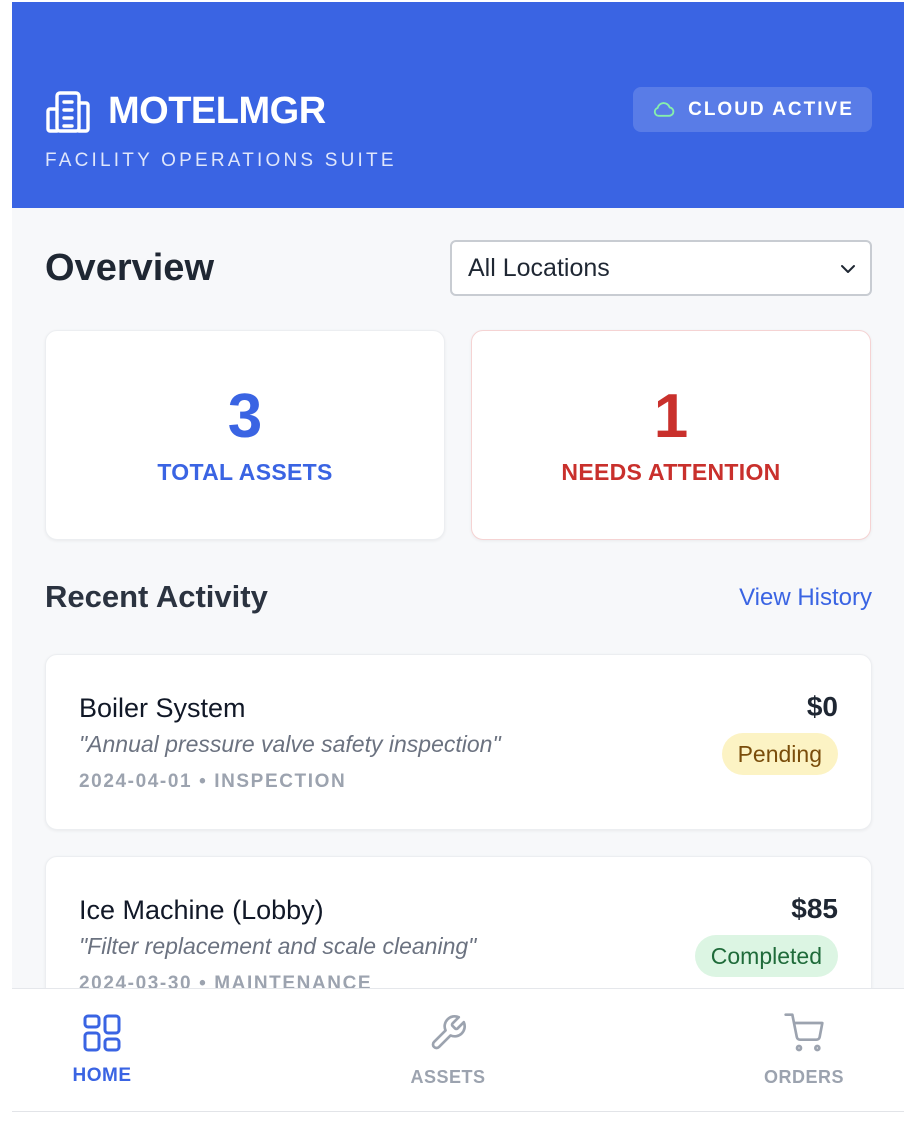 This screenshot has width=918, height=1130. Describe the element at coordinates (162, 708) in the screenshot. I see `activity-asset-name: Boiler System` at that location.